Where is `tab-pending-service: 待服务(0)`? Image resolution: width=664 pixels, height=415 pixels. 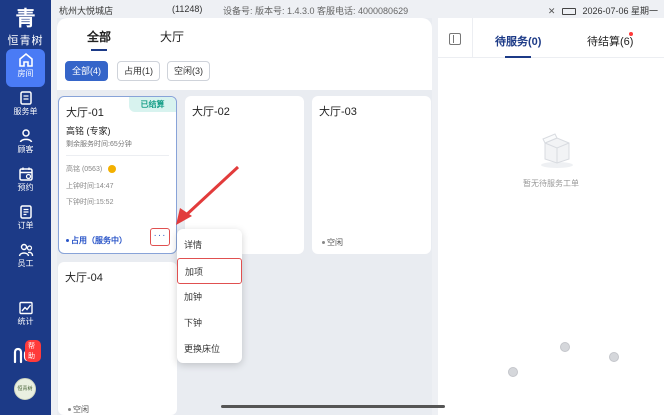
tab-pending-service: 待服务(0) is located at coordinates (518, 45).